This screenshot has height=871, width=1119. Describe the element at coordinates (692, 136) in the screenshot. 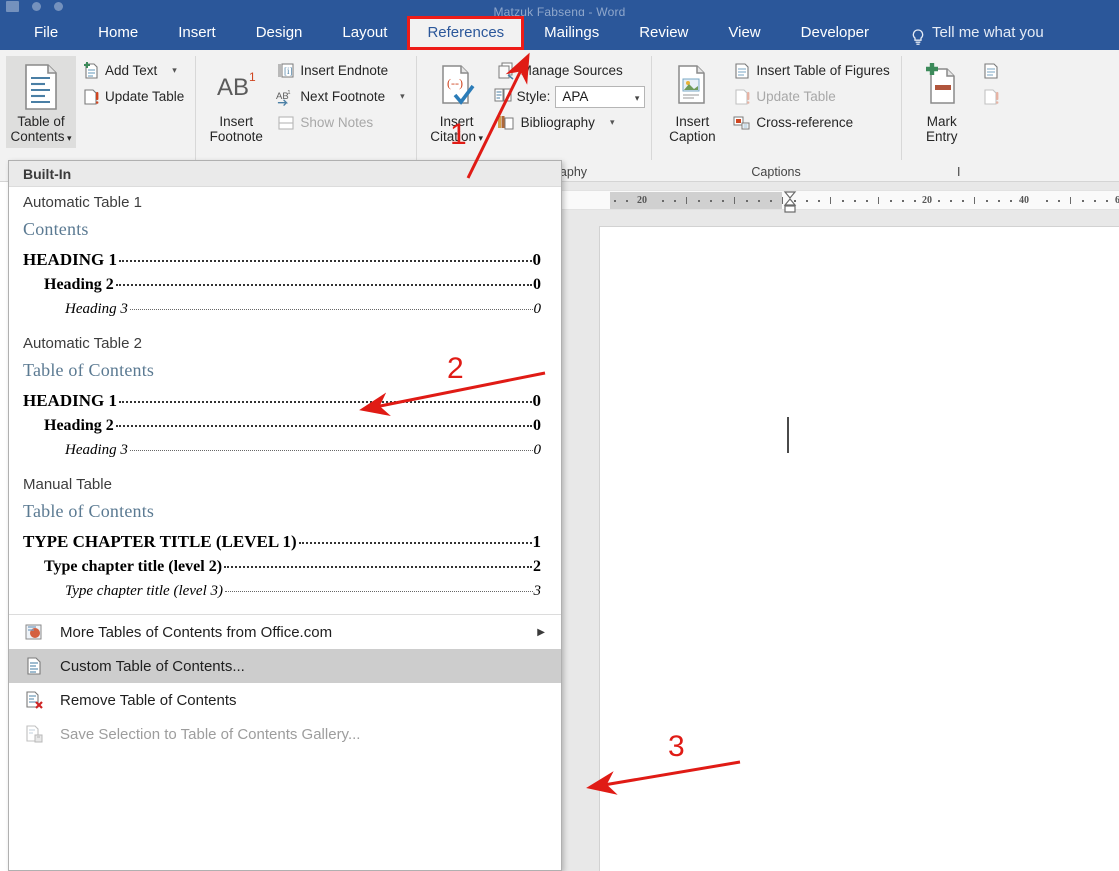

I see `insert-caption-label-line2: Caption` at that location.